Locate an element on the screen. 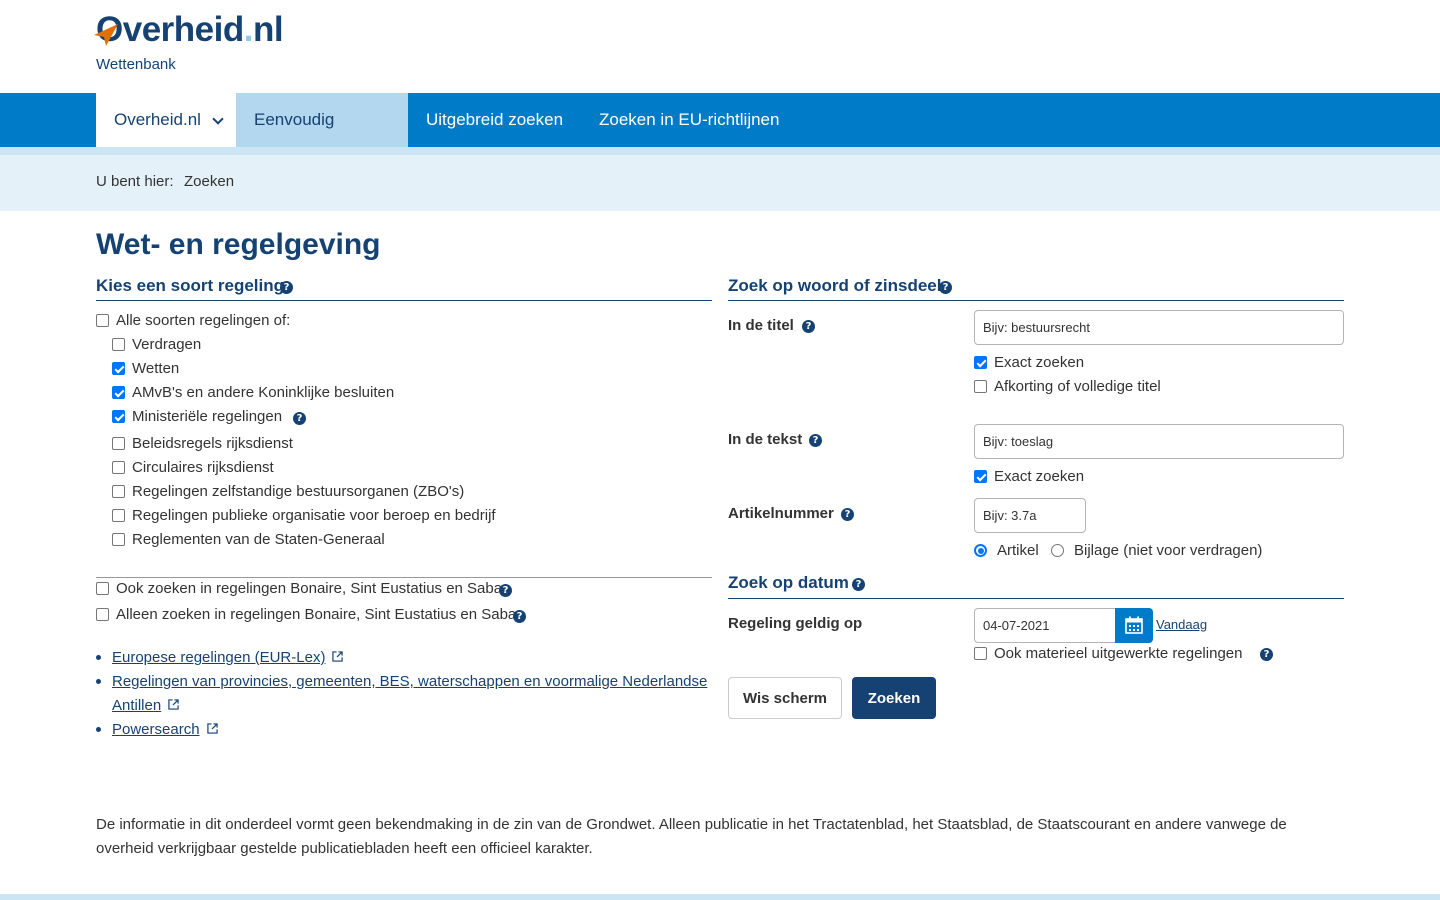 The height and width of the screenshot is (900, 1440). bes-only-checkbox is located at coordinates (102, 614).